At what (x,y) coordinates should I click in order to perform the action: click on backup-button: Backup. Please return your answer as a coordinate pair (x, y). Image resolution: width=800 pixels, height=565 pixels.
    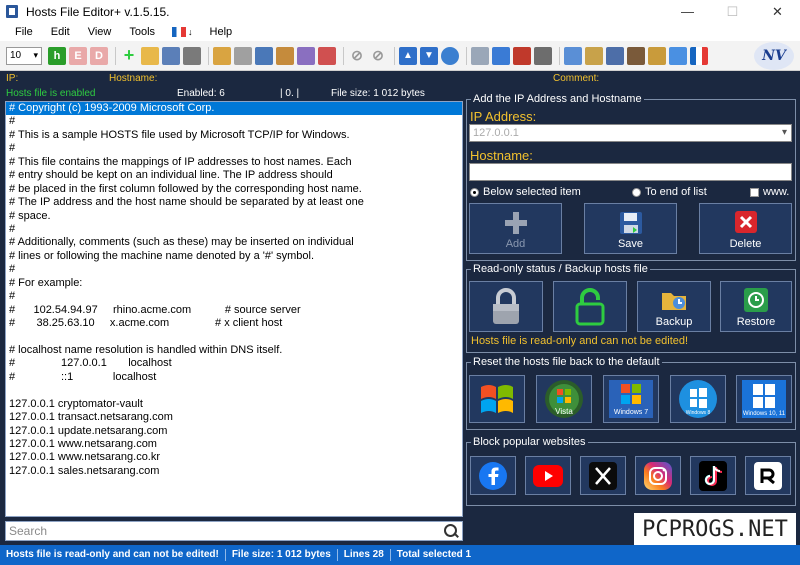
    Looking at the image, I should click on (674, 306).